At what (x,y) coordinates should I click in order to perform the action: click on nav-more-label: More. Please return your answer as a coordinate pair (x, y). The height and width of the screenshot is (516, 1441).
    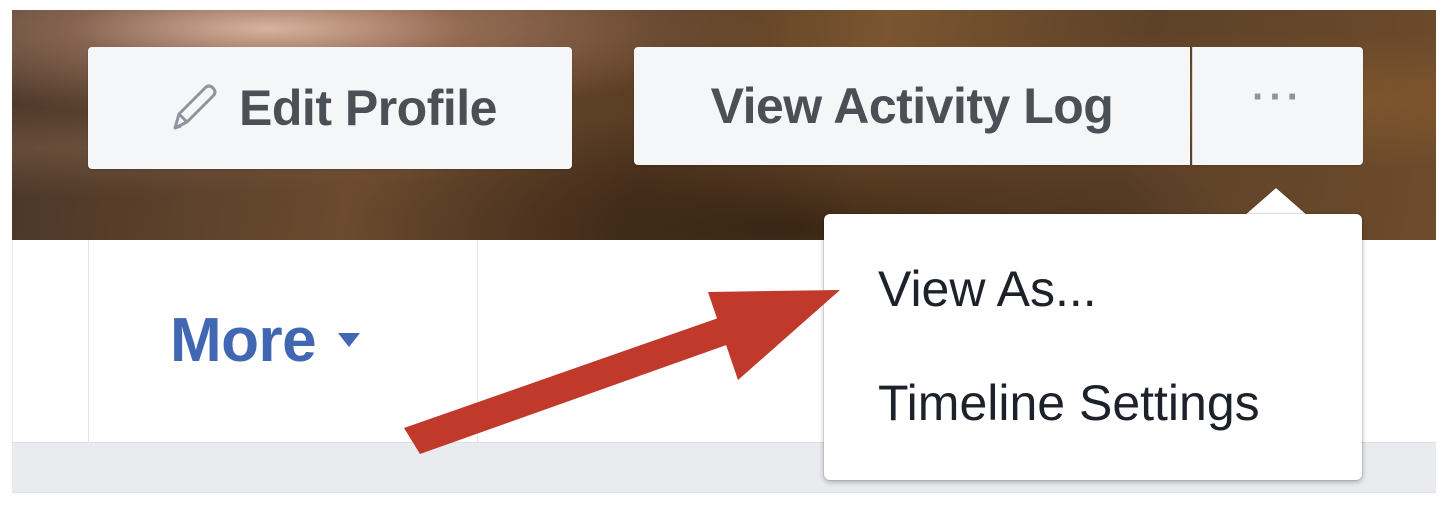
    Looking at the image, I should click on (243, 340).